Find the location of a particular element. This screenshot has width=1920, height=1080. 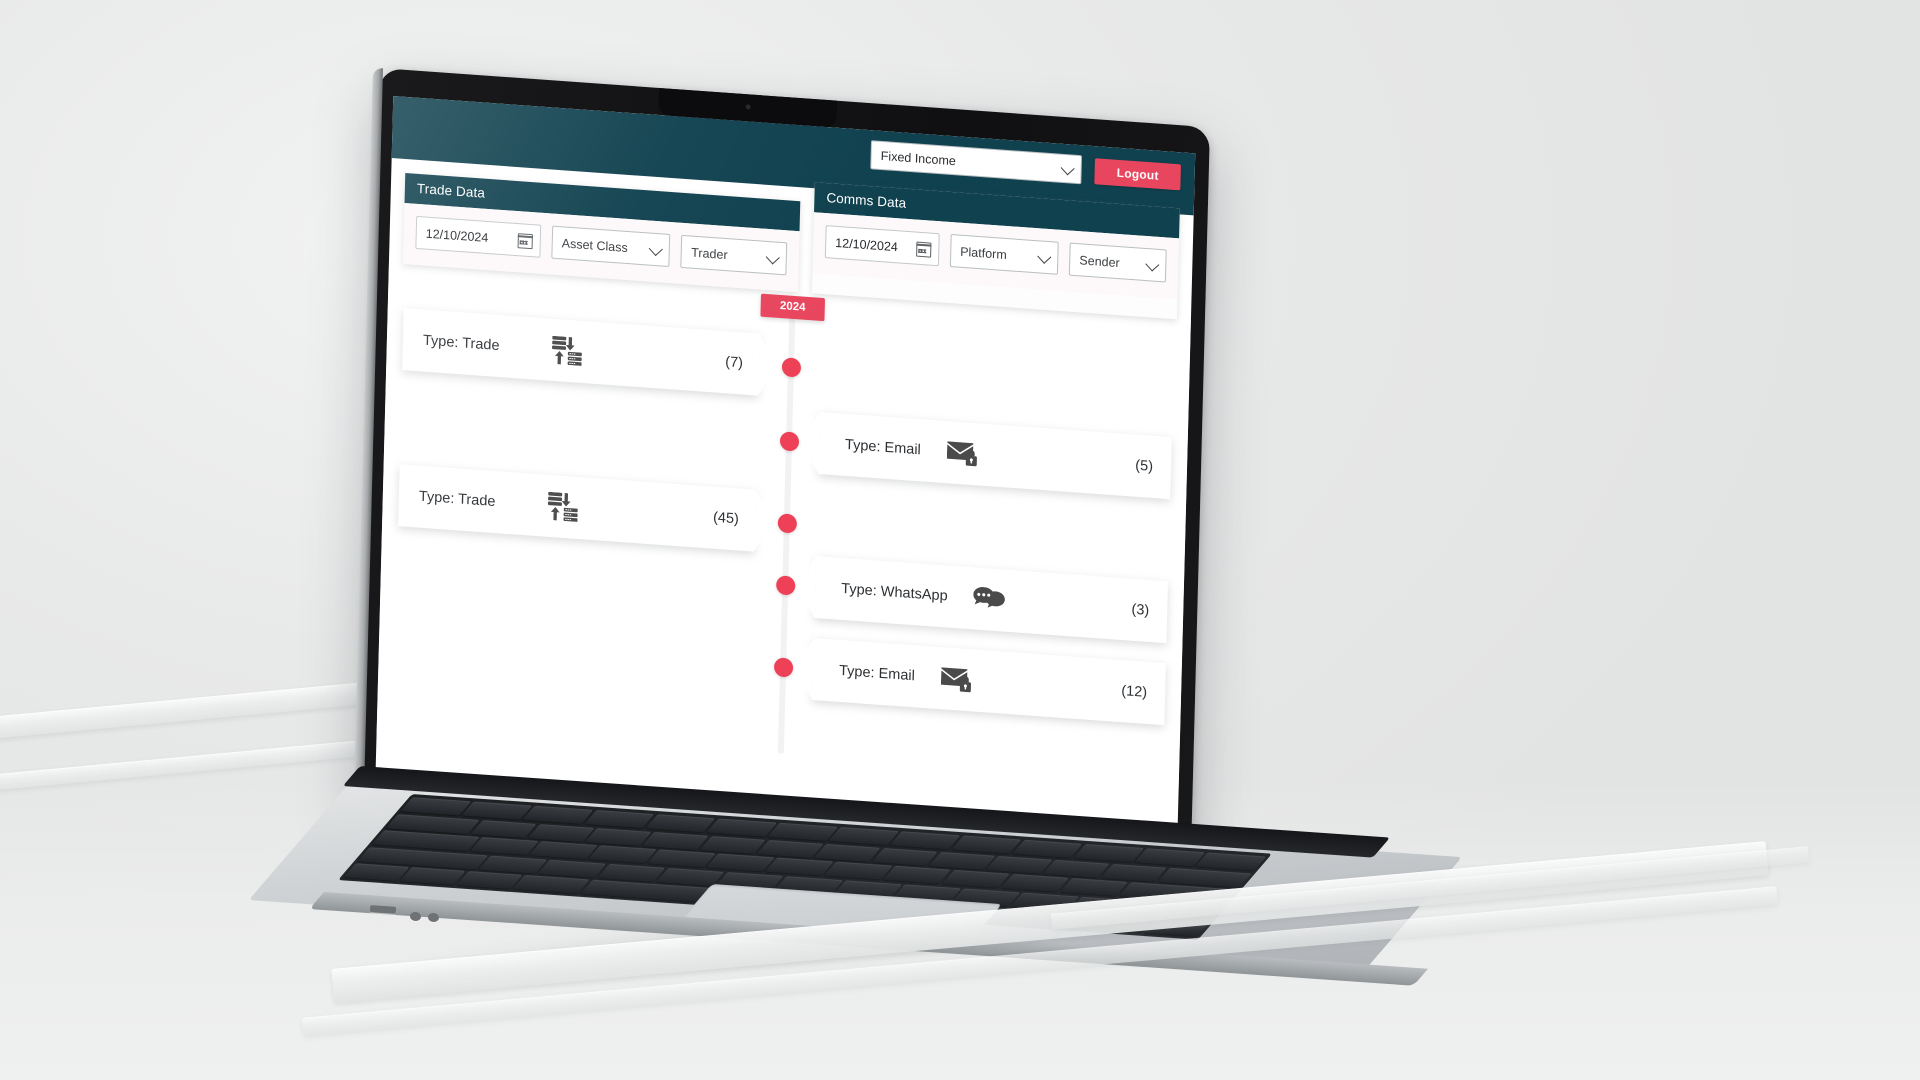

asset-class-value: Asset Class is located at coordinates (594, 245).